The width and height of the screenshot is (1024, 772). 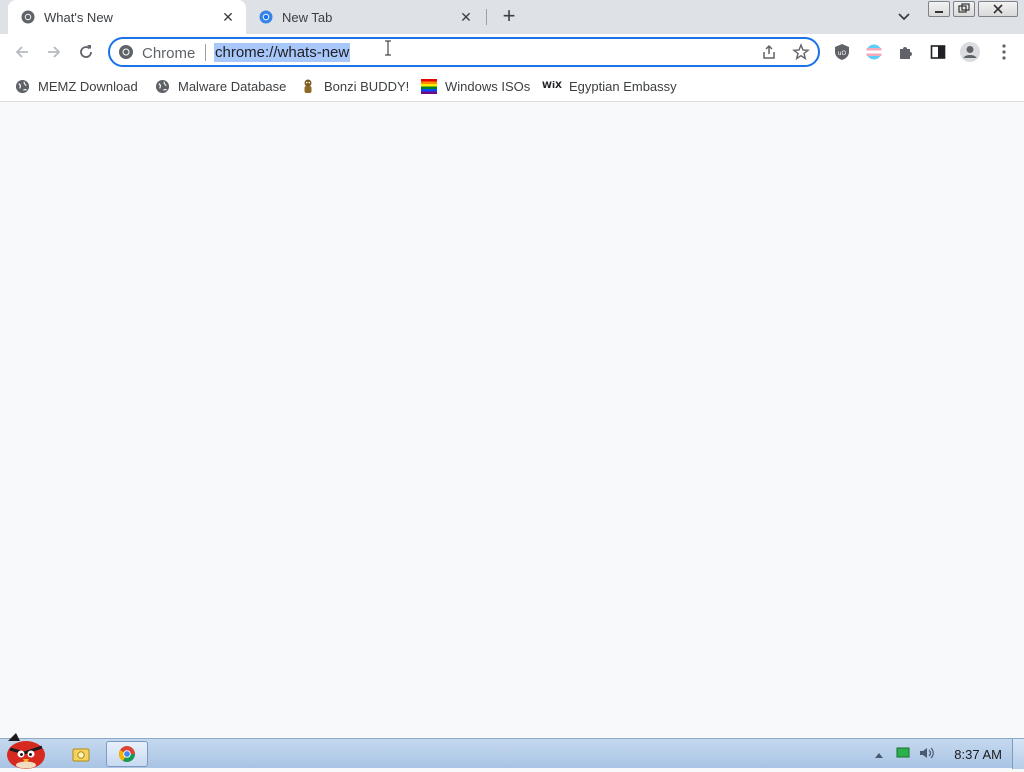 I want to click on minimize-button, so click(x=939, y=9).